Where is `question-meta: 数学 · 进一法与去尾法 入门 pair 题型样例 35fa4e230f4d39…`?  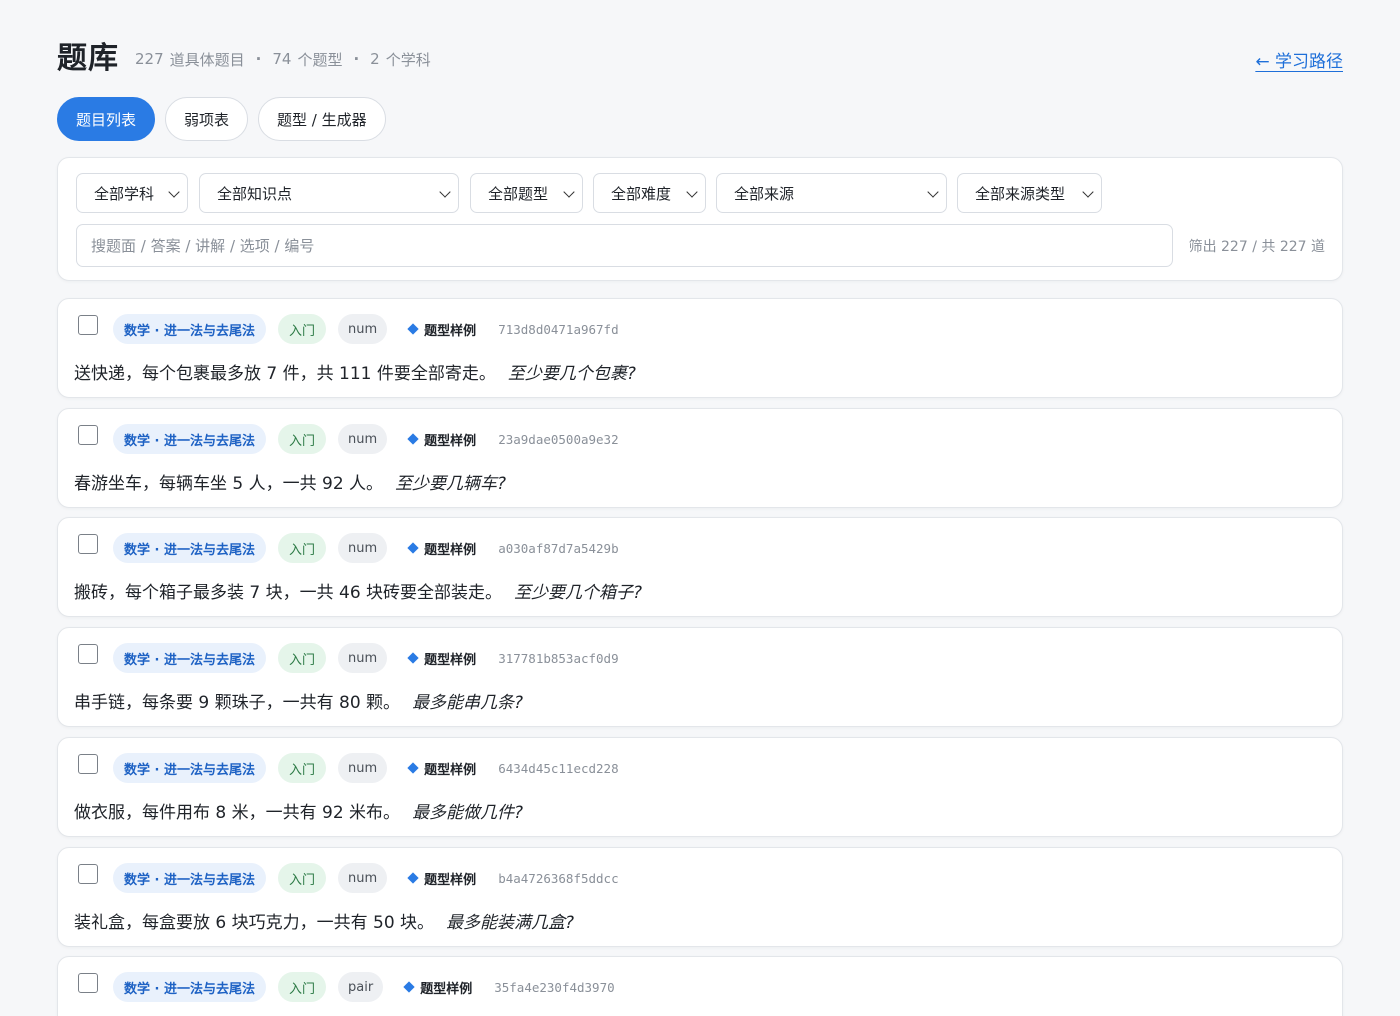
question-meta: 数学 · 进一法与去尾法 入门 pair 题型样例 35fa4e230f4d39… is located at coordinates (364, 987).